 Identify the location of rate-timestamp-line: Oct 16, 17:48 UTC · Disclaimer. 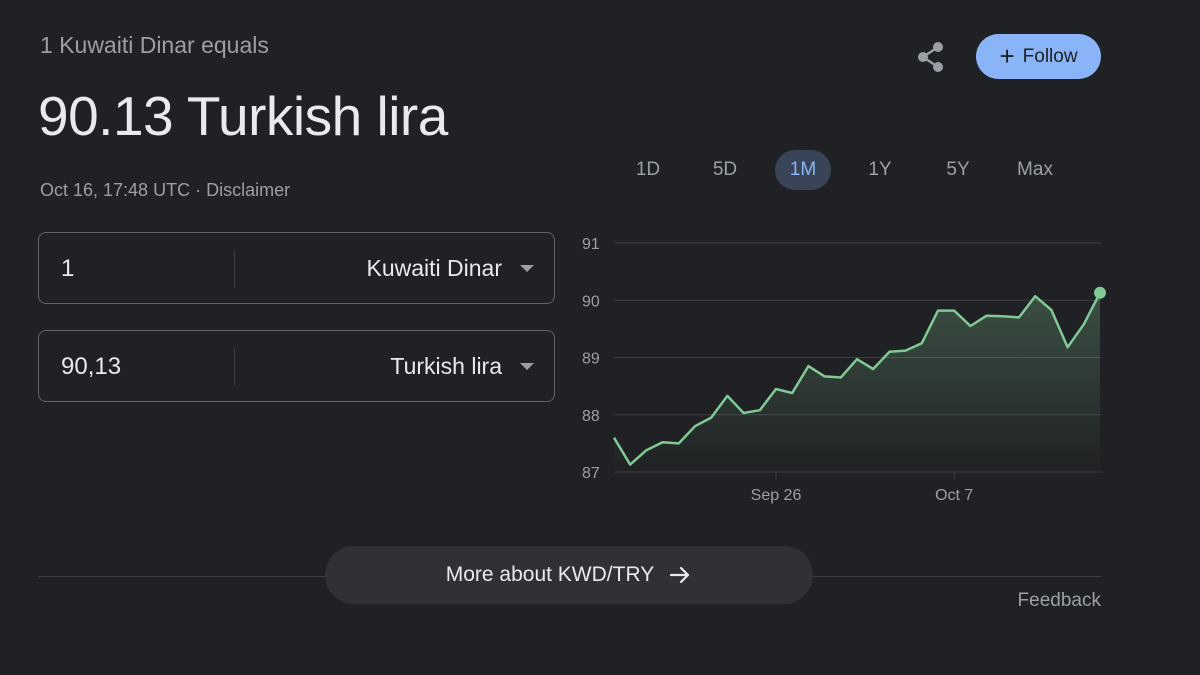
(165, 190).